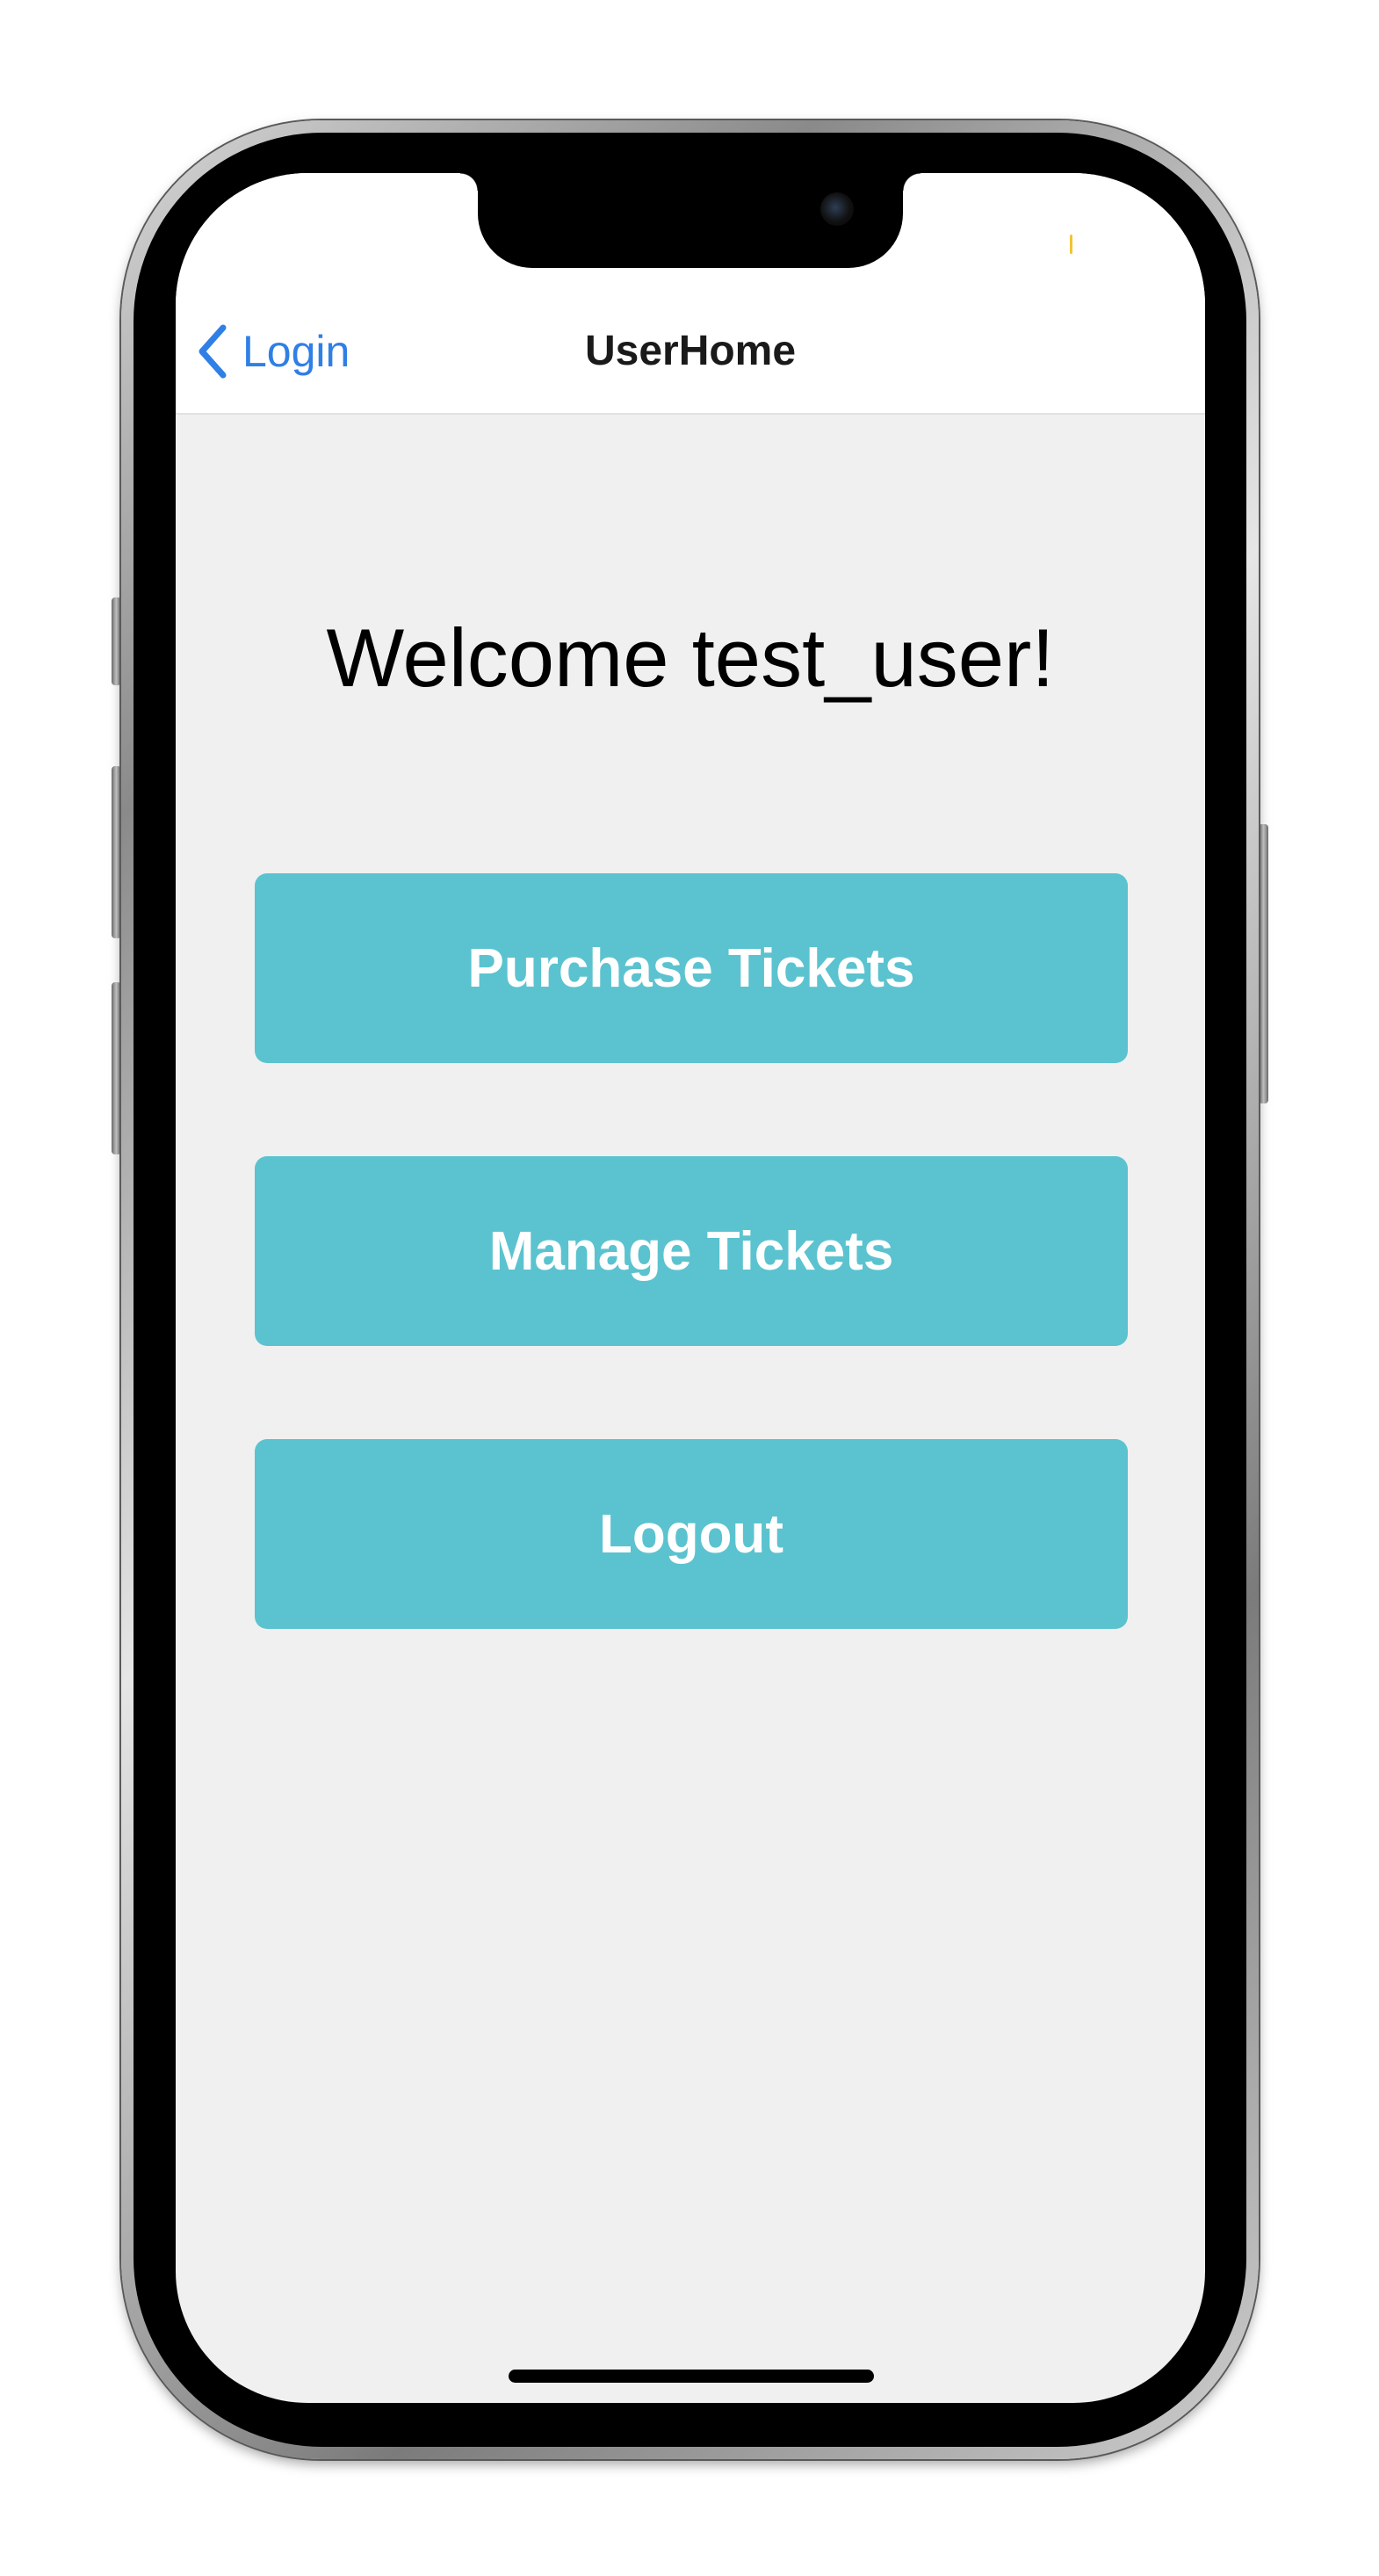  I want to click on home-indicator, so click(691, 2376).